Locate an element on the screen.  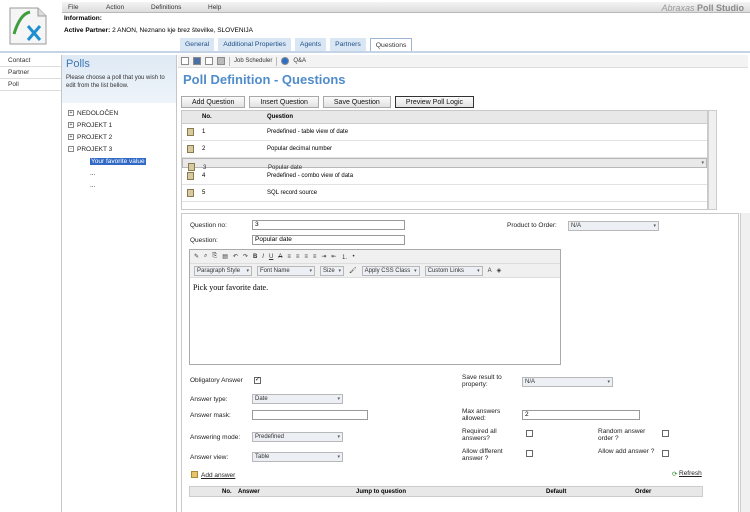
tree-item: - PROJEKT 3 is located at coordinates (119, 149).